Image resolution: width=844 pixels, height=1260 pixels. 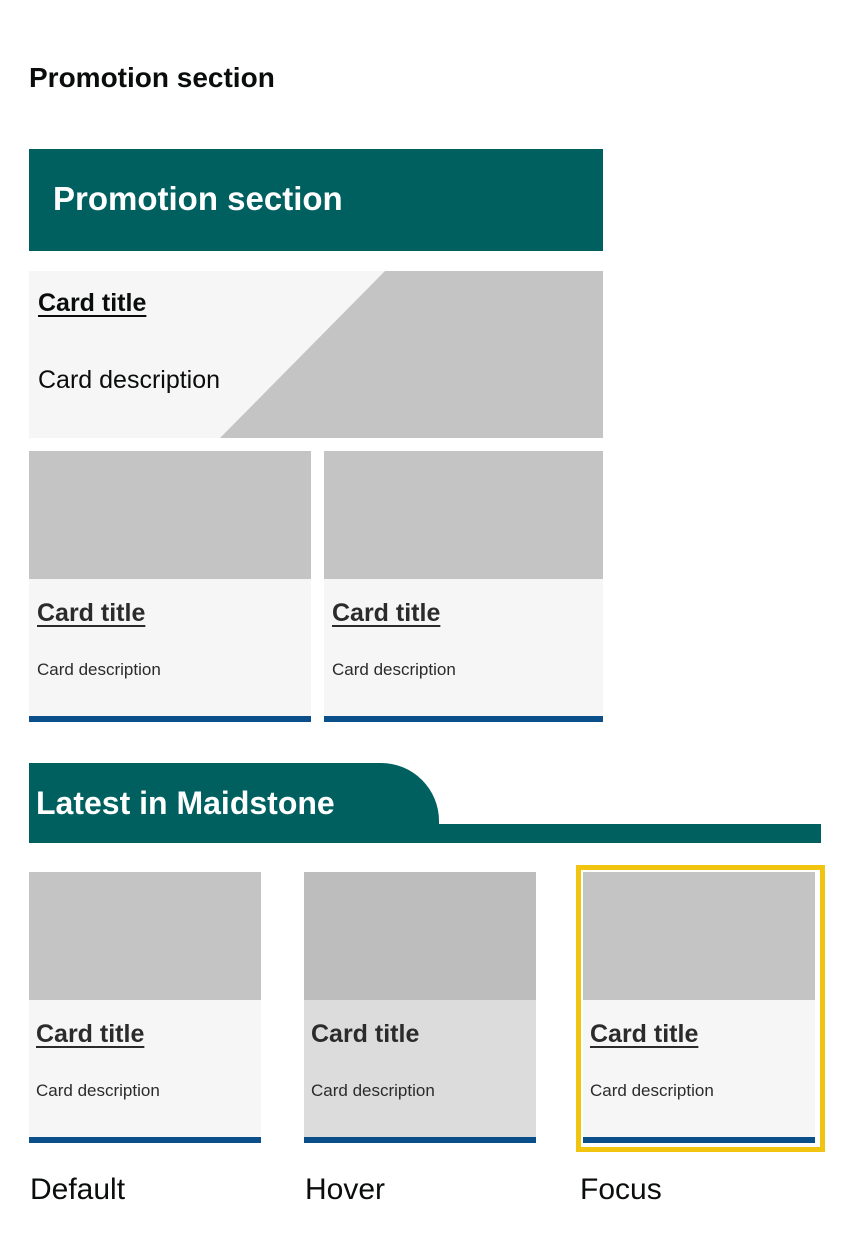 I want to click on latest-section-title: Latest in Maidstone, so click(x=185, y=803).